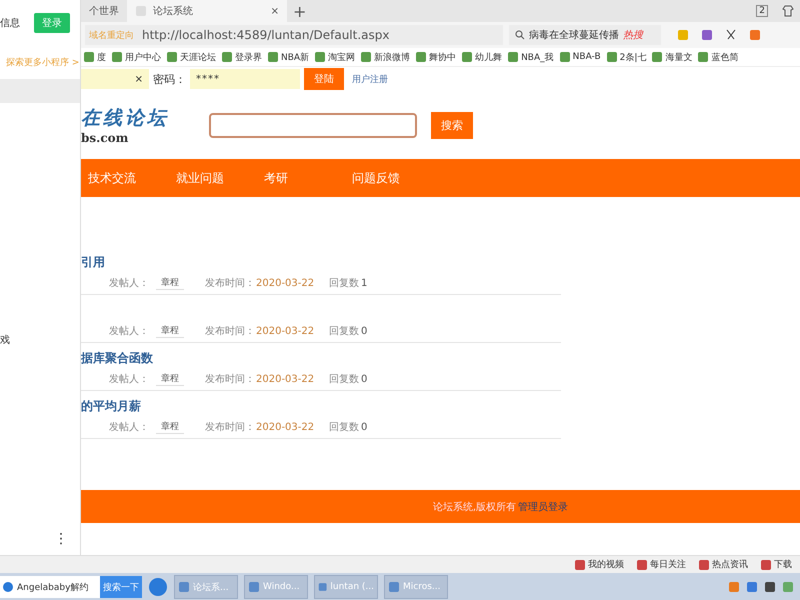 This screenshot has width=800, height=600. I want to click on admin-login-link: 管理员登录, so click(543, 507).